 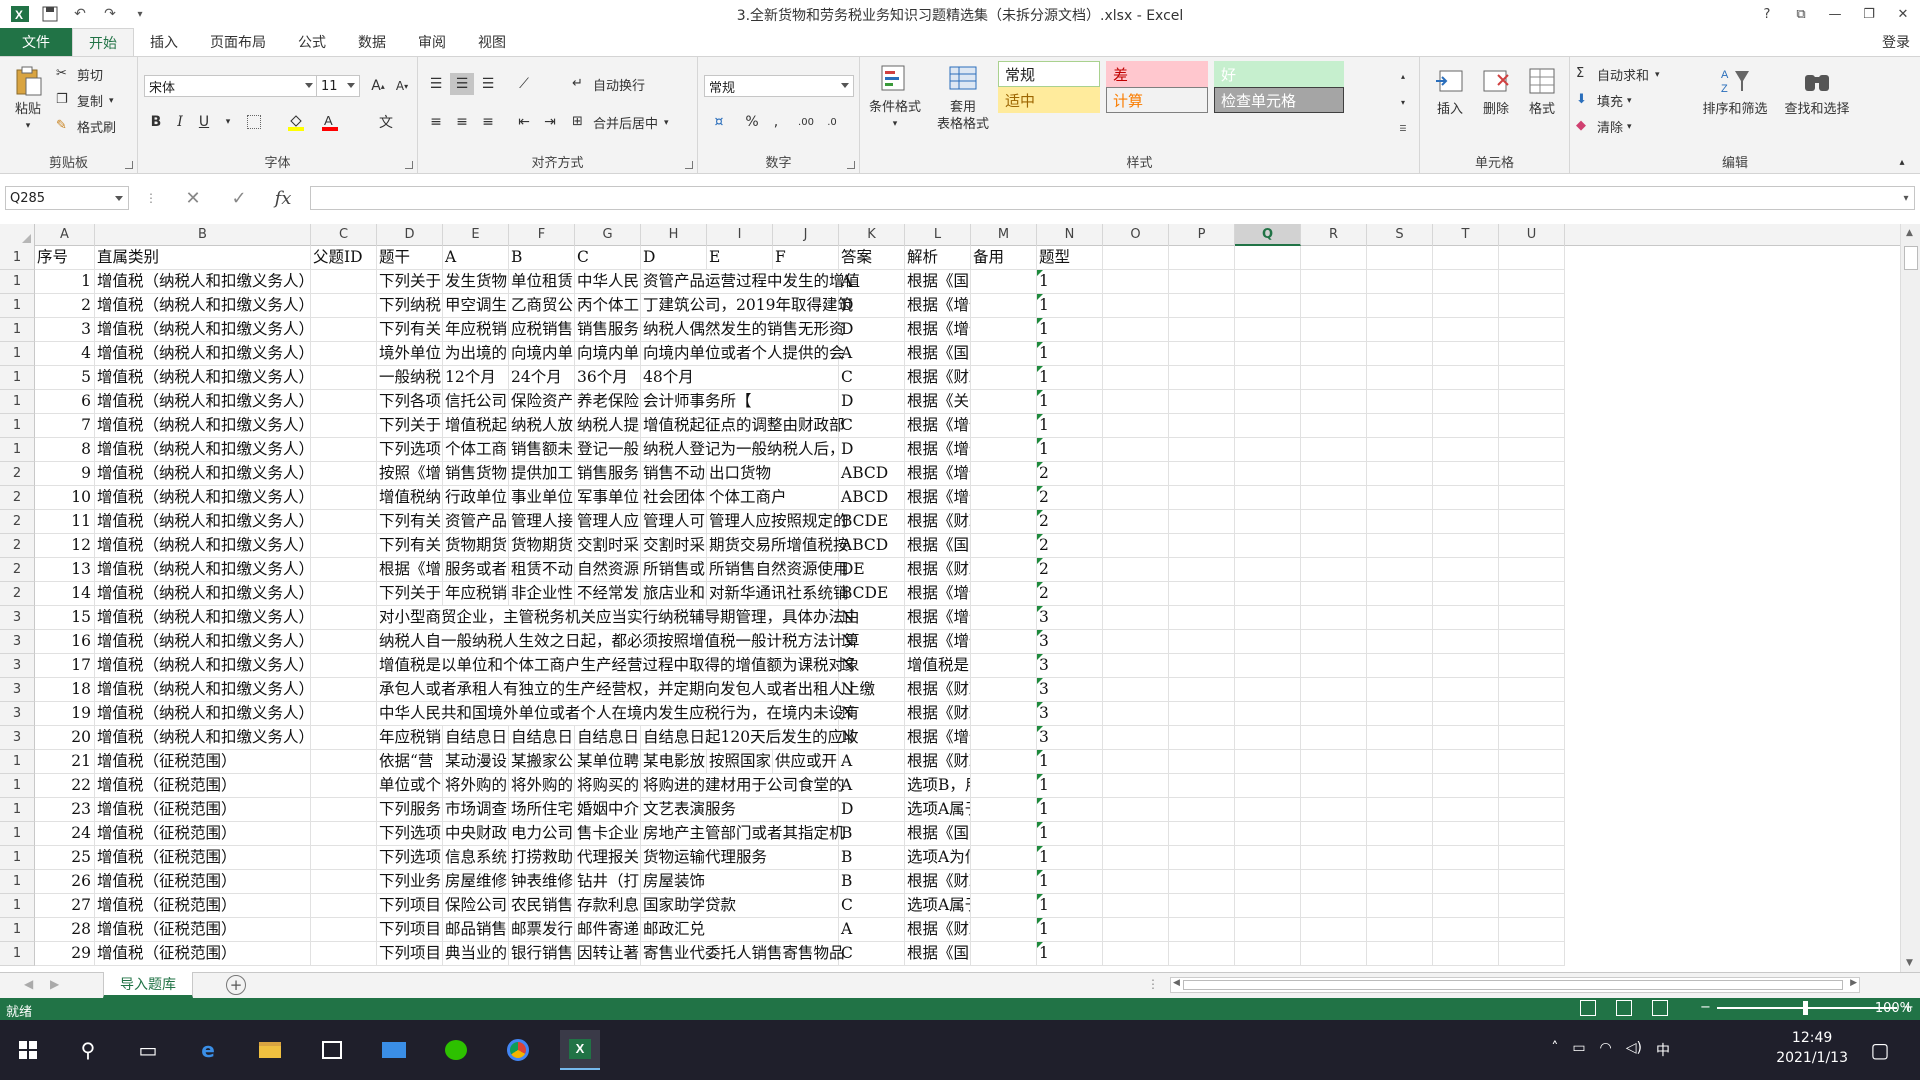 I want to click on cell: 中央财政, so click(x=476, y=834).